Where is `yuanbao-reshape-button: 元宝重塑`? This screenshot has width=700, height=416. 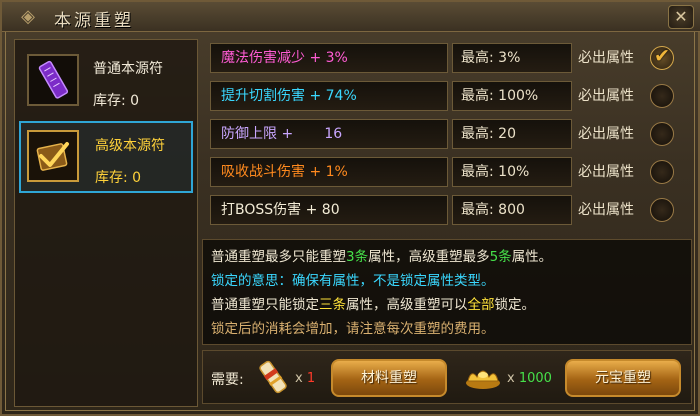 yuanbao-reshape-button: 元宝重塑 is located at coordinates (623, 378).